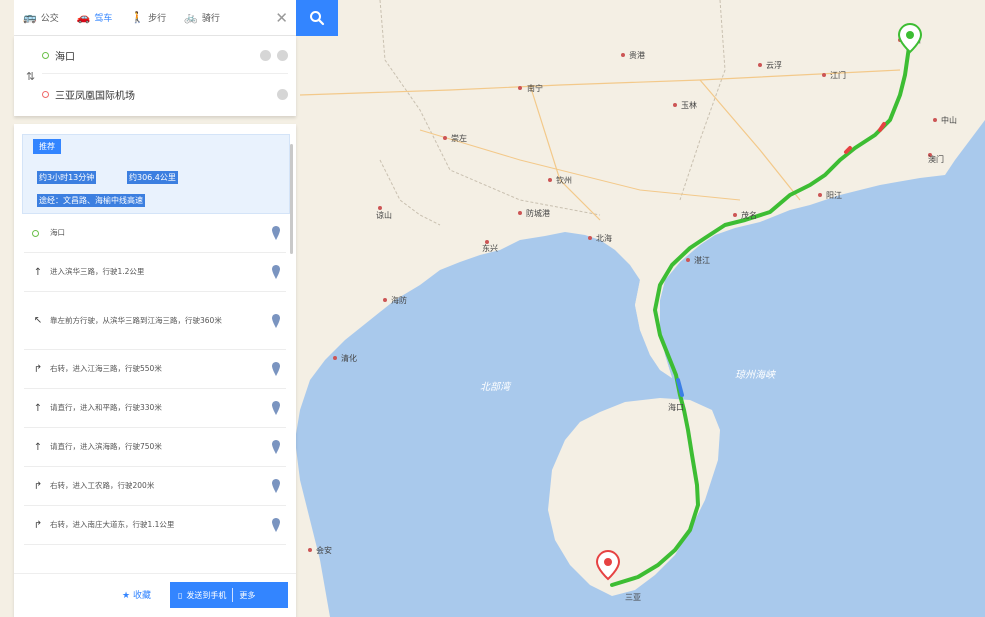 This screenshot has height=617, width=985. What do you see at coordinates (838, 75) in the screenshot?
I see `svg-text: 江门` at bounding box center [838, 75].